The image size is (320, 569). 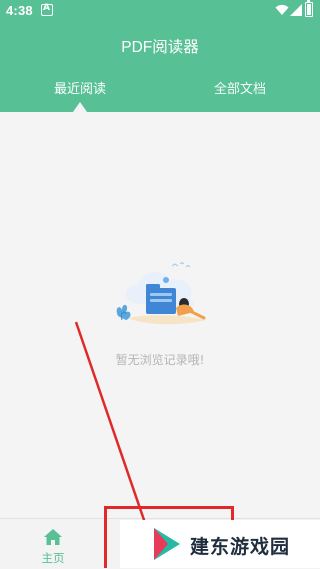 I want to click on tab-bar: 最近阅读 全部文档, so click(x=160, y=95).